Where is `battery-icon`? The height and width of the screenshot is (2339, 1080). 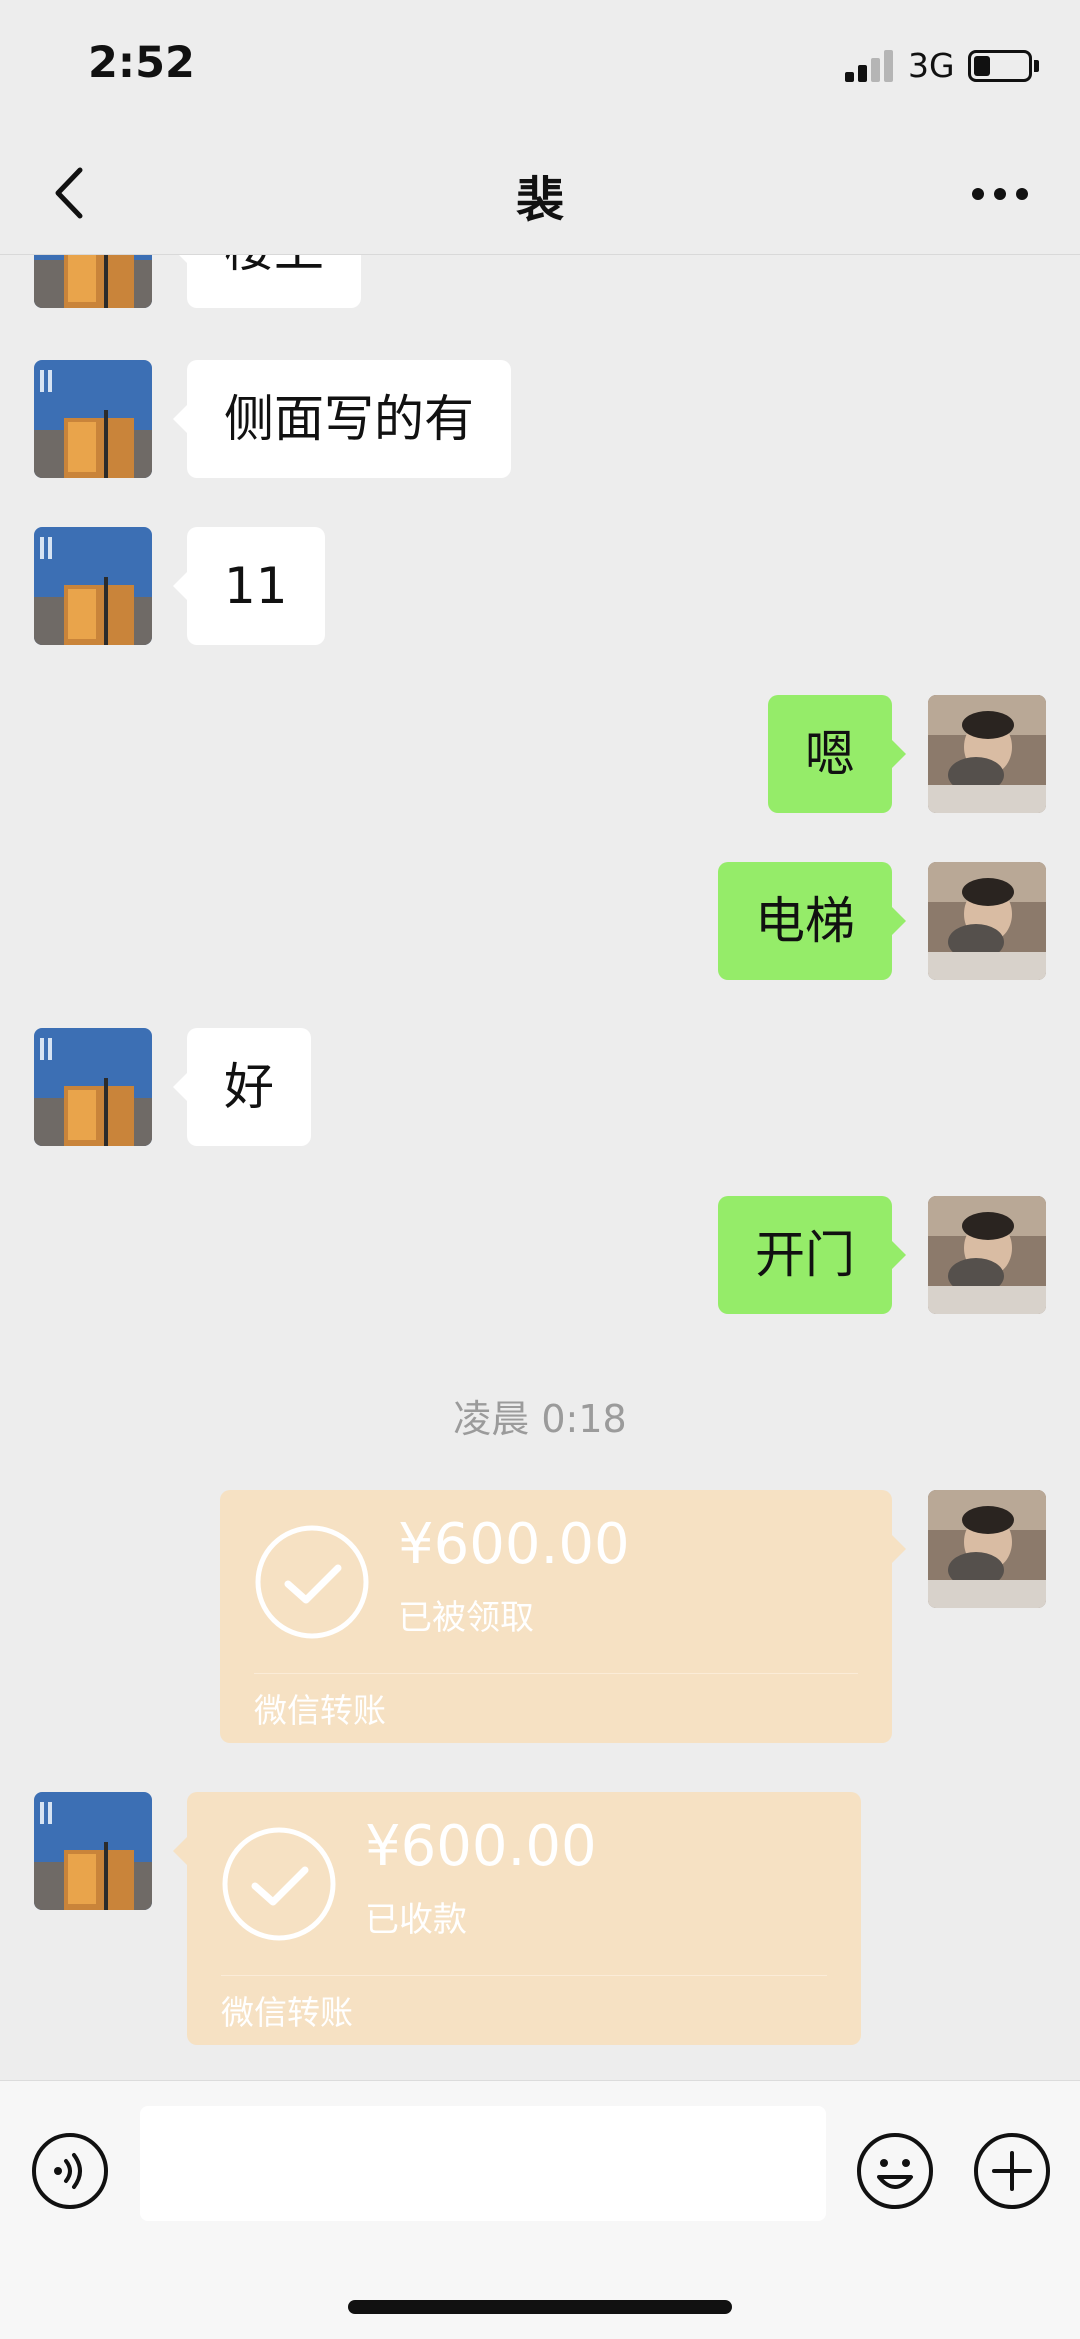
battery-icon is located at coordinates (1000, 66).